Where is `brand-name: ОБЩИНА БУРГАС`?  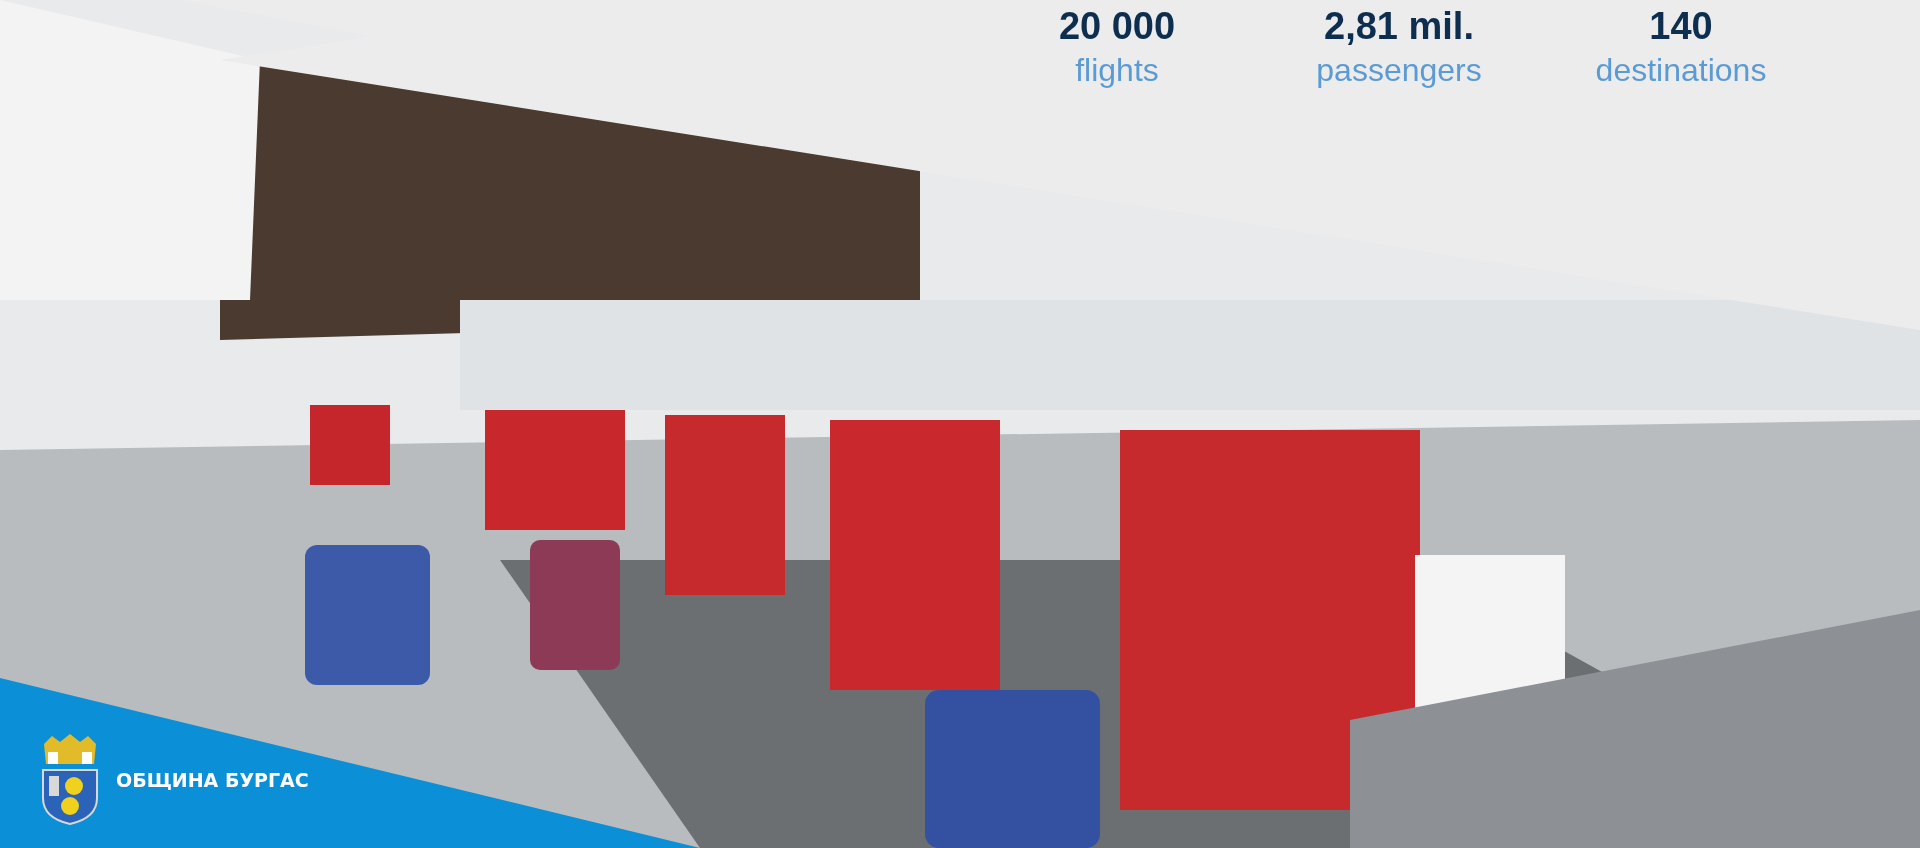 brand-name: ОБЩИНА БУРГАС is located at coordinates (212, 780).